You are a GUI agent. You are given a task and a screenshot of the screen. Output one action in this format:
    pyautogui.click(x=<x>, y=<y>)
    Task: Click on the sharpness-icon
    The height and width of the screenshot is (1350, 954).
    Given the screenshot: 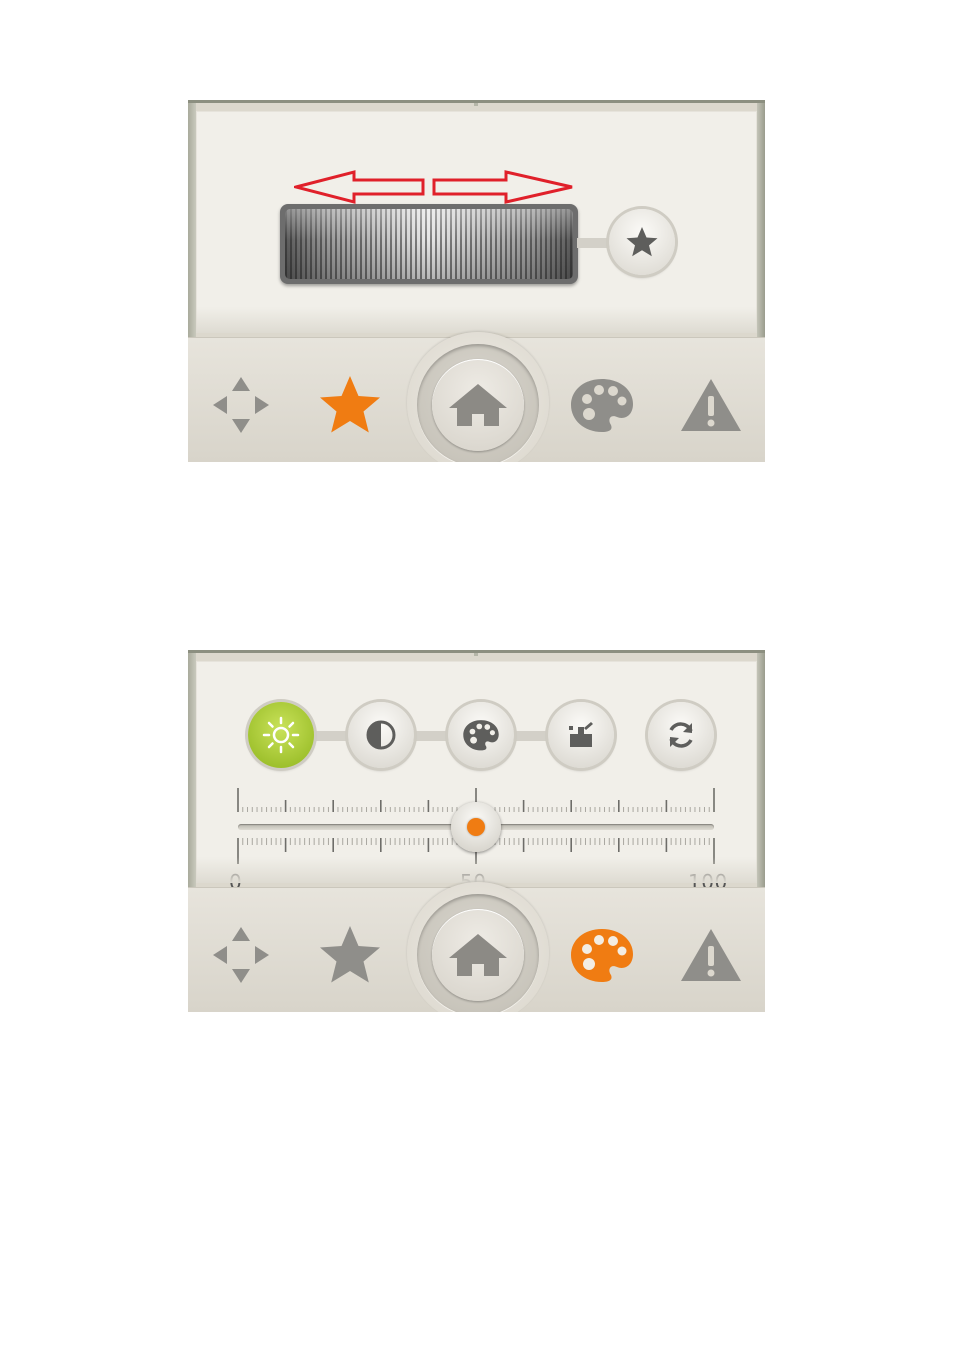 What is the action you would take?
    pyautogui.click(x=581, y=734)
    